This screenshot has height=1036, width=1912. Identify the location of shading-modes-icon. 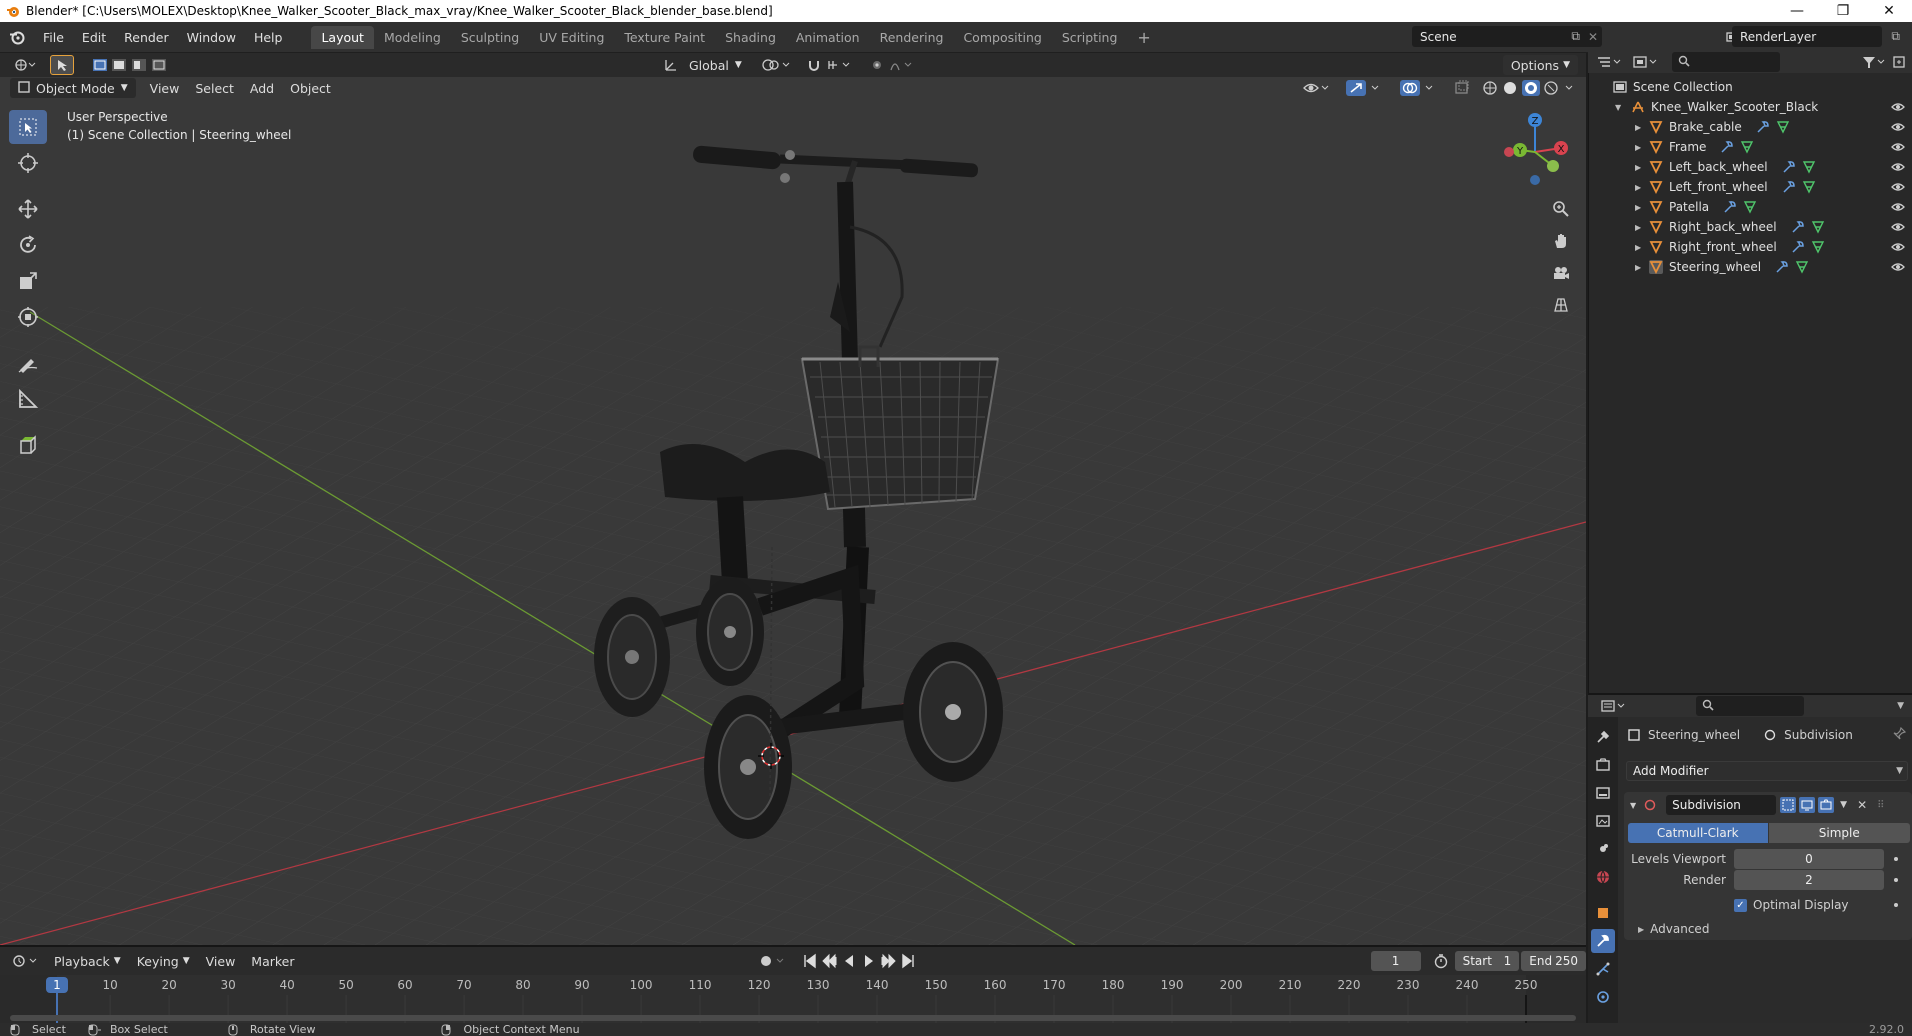
(1532, 88).